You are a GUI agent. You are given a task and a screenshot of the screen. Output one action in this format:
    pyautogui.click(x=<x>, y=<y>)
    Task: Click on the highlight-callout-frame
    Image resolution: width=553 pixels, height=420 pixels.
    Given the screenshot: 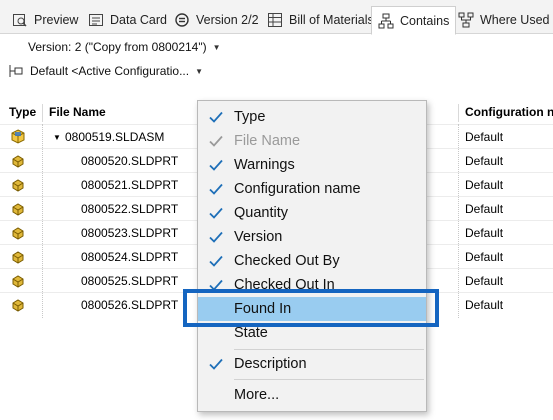 What is the action you would take?
    pyautogui.click(x=311, y=308)
    